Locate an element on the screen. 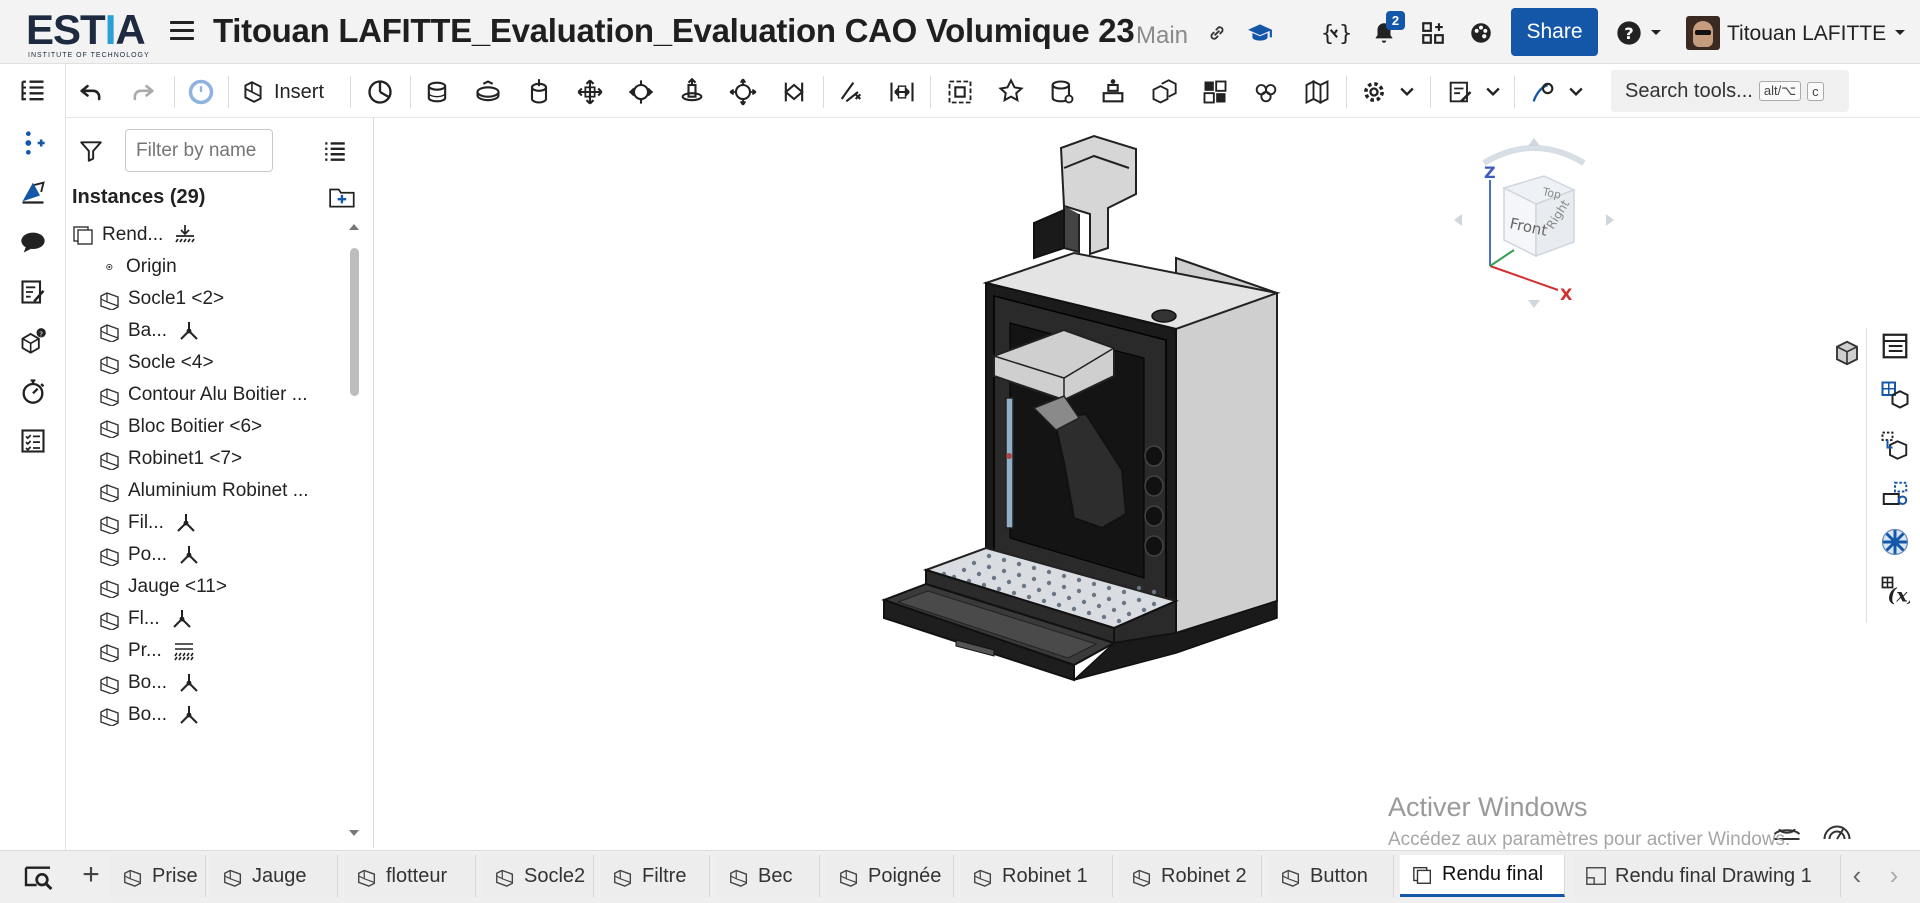 This screenshot has height=903, width=1920. instance-list-icon is located at coordinates (33, 91).